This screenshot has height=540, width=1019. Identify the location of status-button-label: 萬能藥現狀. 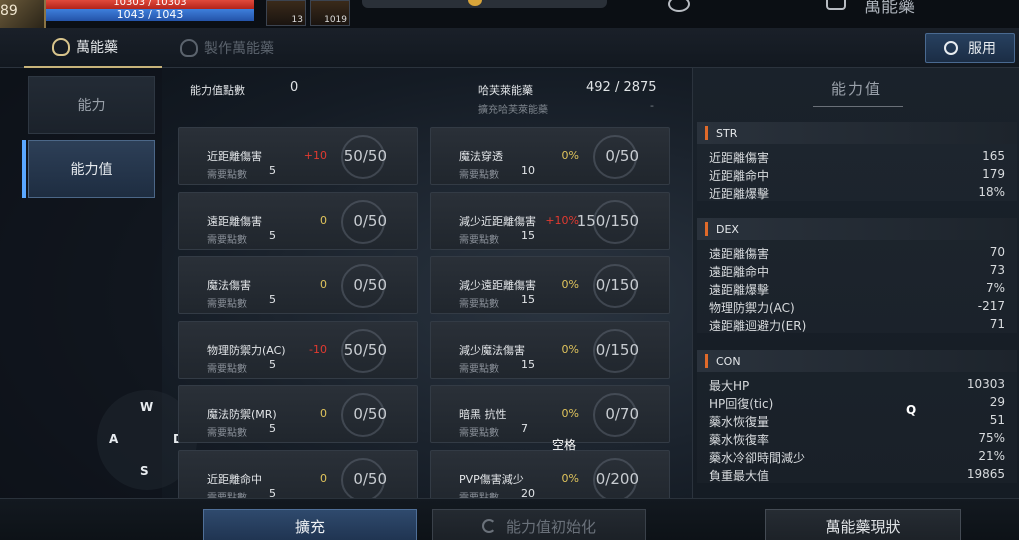
(863, 526).